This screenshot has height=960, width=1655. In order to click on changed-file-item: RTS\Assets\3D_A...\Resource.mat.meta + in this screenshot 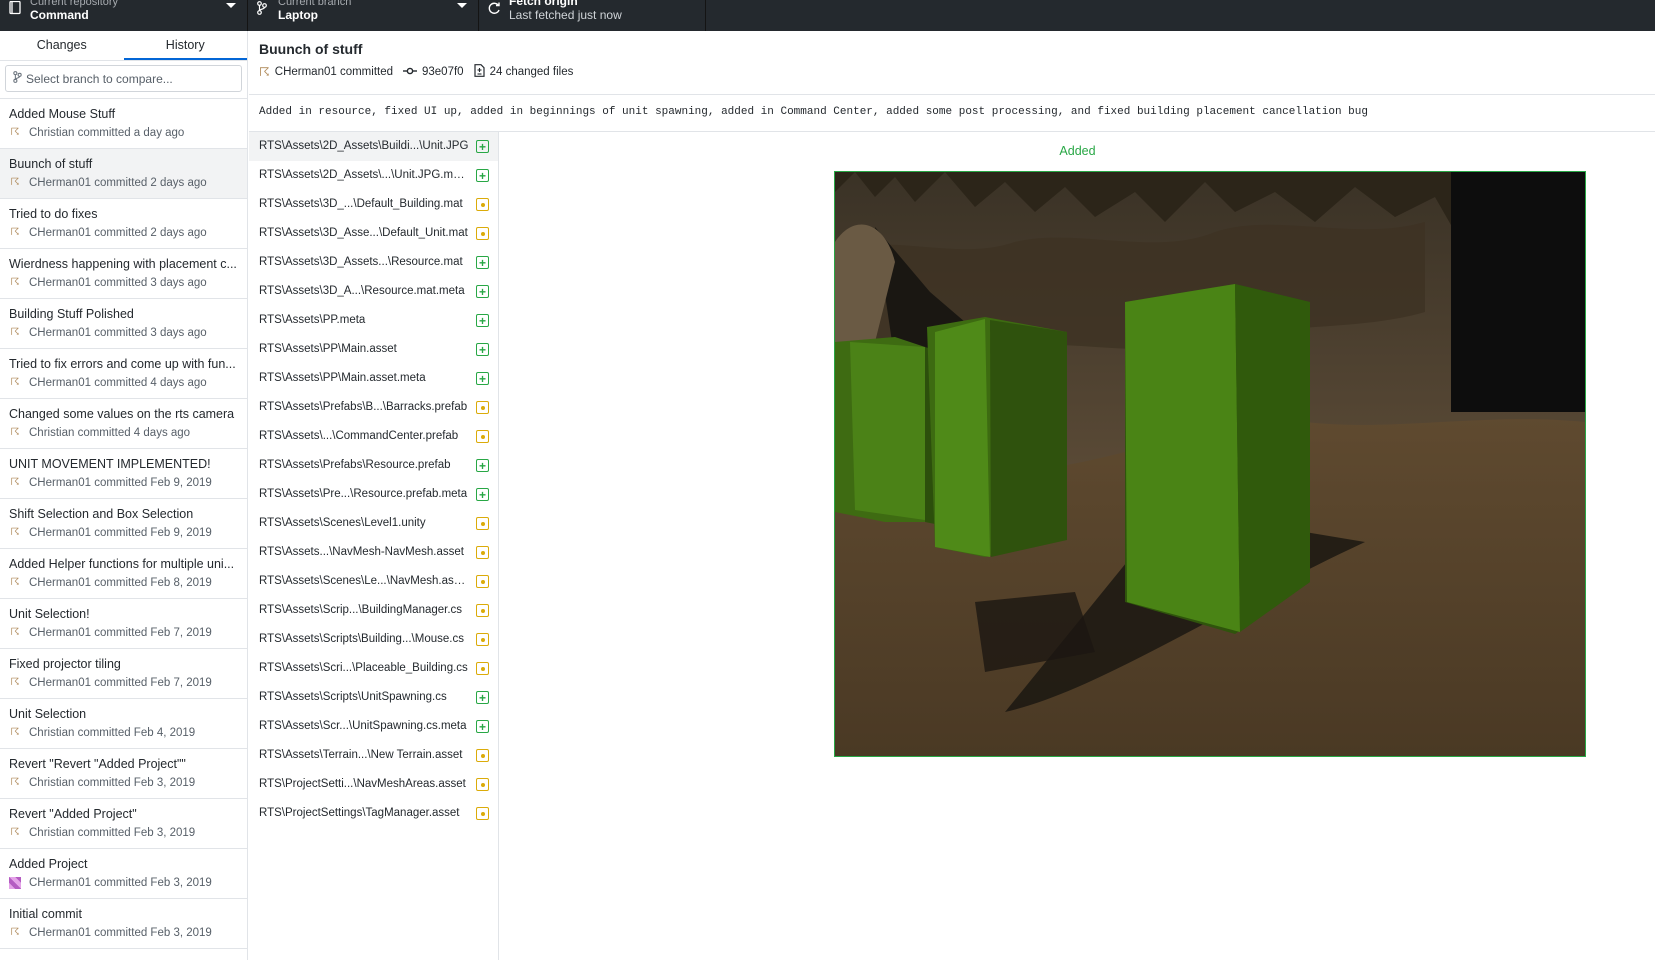, I will do `click(373, 291)`.